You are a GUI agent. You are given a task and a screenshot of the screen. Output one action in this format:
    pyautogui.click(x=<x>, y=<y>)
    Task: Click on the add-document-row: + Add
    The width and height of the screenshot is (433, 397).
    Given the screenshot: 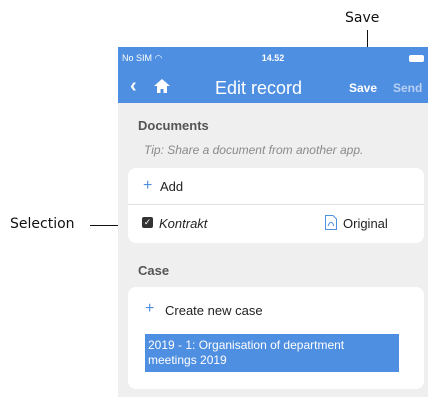 What is the action you would take?
    pyautogui.click(x=276, y=186)
    